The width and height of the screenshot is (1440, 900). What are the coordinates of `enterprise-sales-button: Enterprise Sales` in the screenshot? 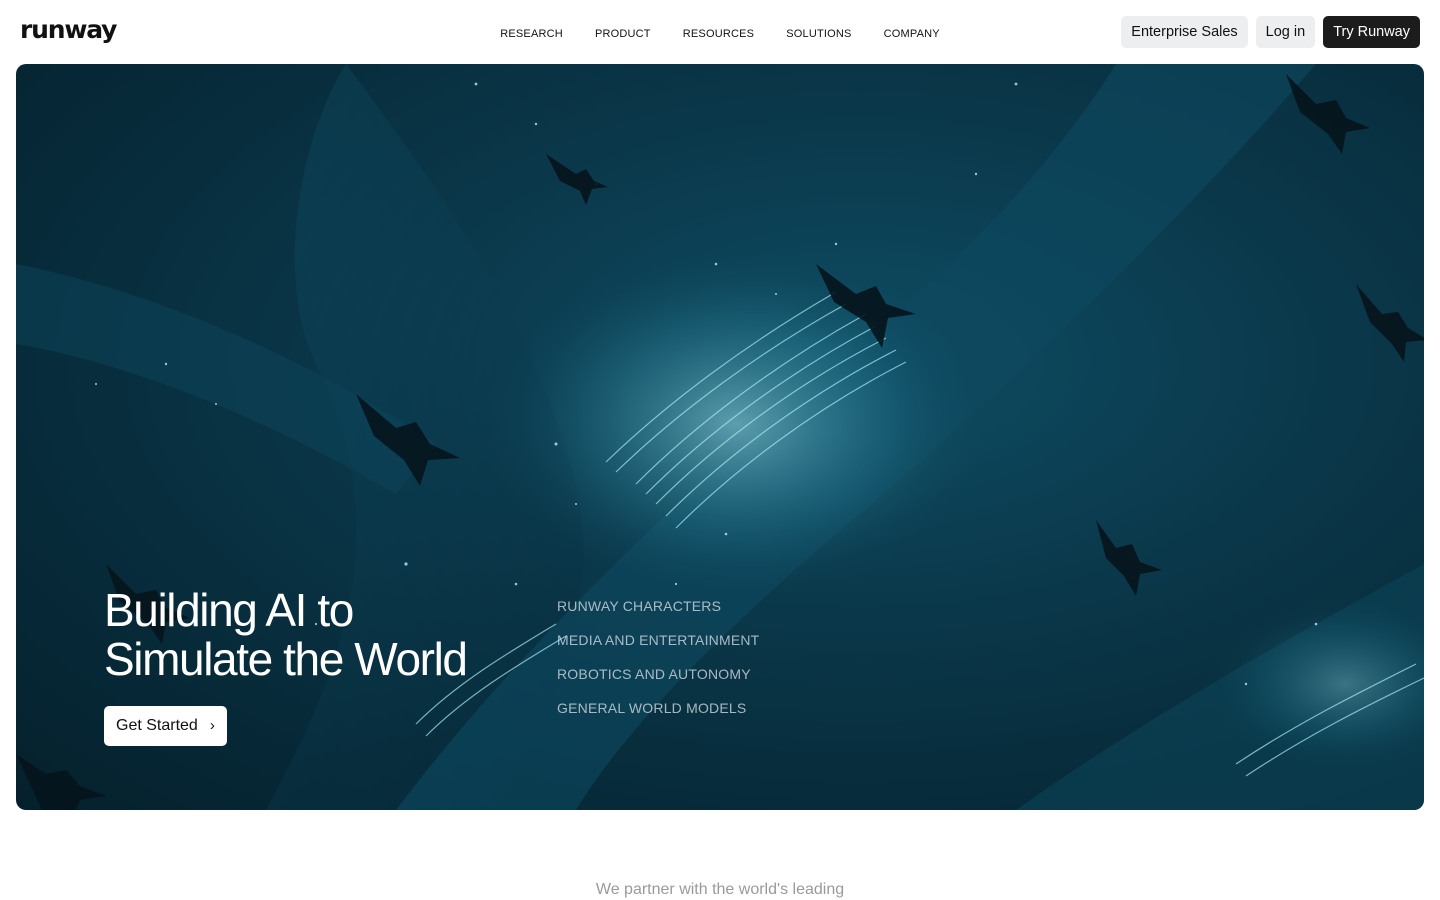 It's located at (1184, 32).